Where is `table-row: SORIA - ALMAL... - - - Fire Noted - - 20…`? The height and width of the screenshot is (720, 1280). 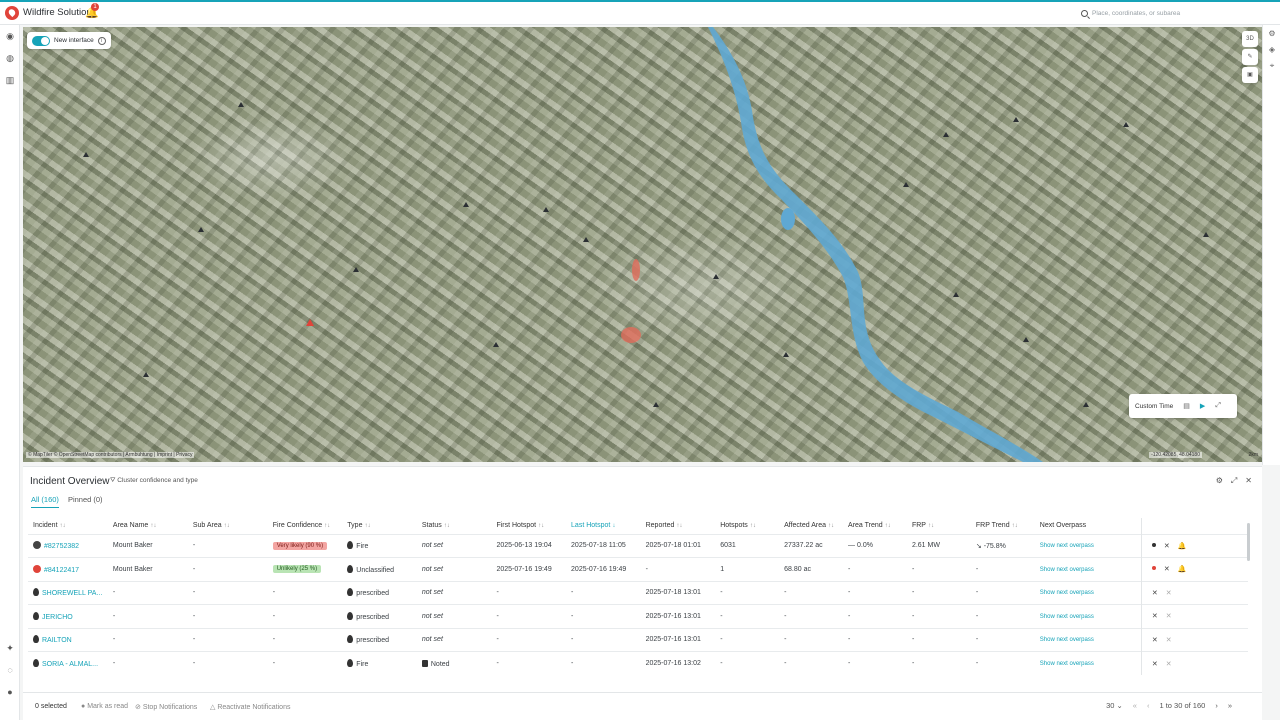 table-row: SORIA - ALMAL... - - - Fire Noted - - 20… is located at coordinates (638, 663).